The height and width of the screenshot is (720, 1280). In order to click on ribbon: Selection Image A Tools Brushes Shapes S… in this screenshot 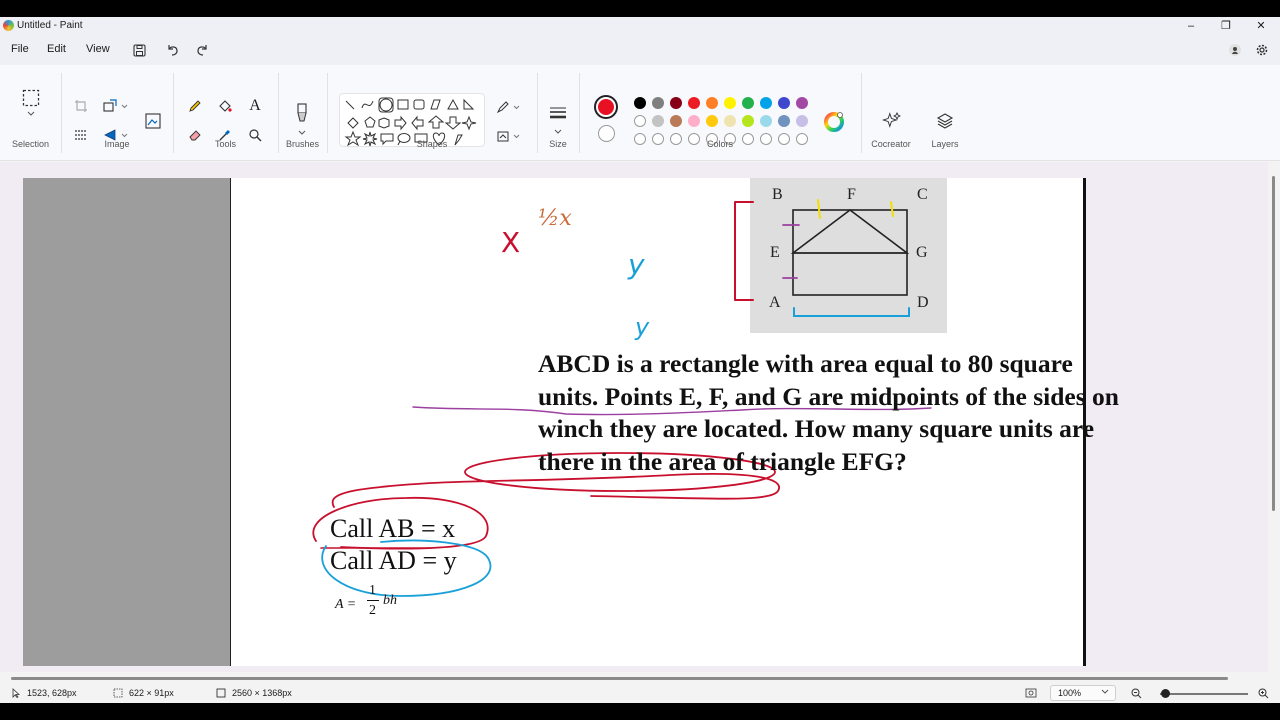, I will do `click(640, 113)`.